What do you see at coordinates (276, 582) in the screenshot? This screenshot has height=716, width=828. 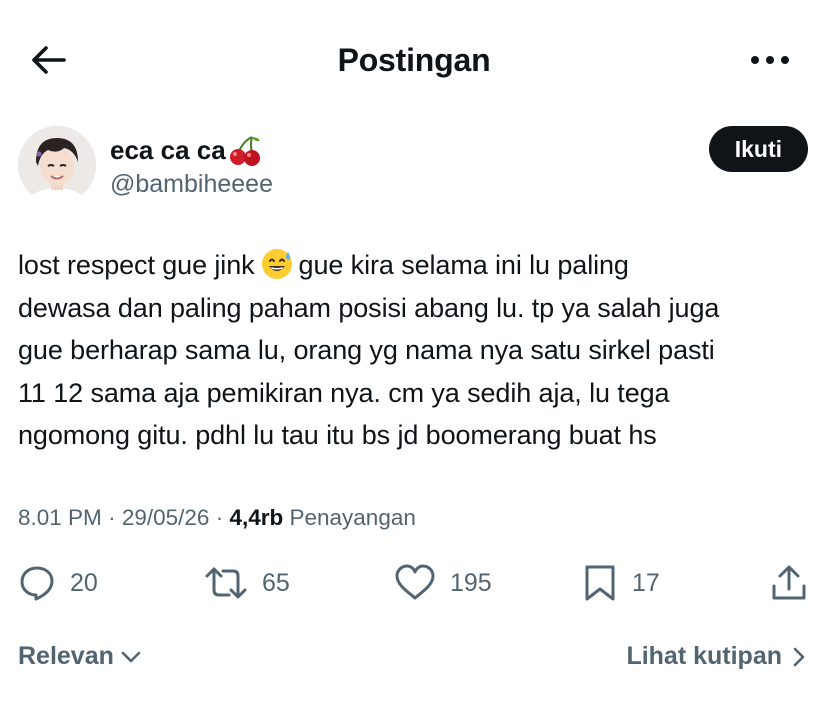 I see `repost-count: 65` at bounding box center [276, 582].